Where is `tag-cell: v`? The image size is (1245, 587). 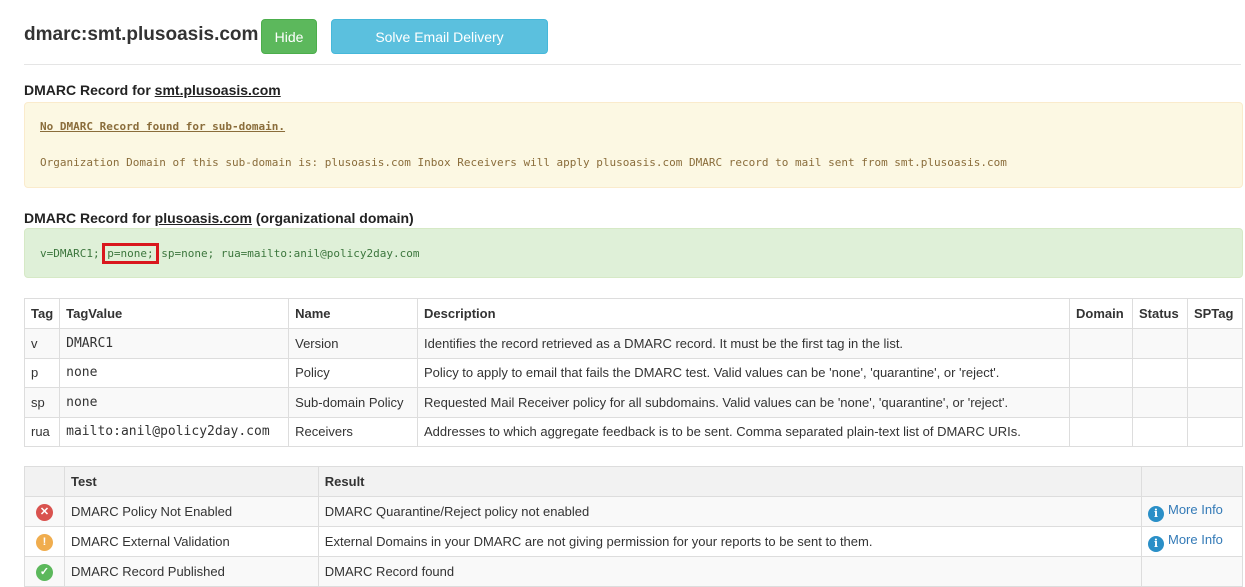
tag-cell: v is located at coordinates (42, 343).